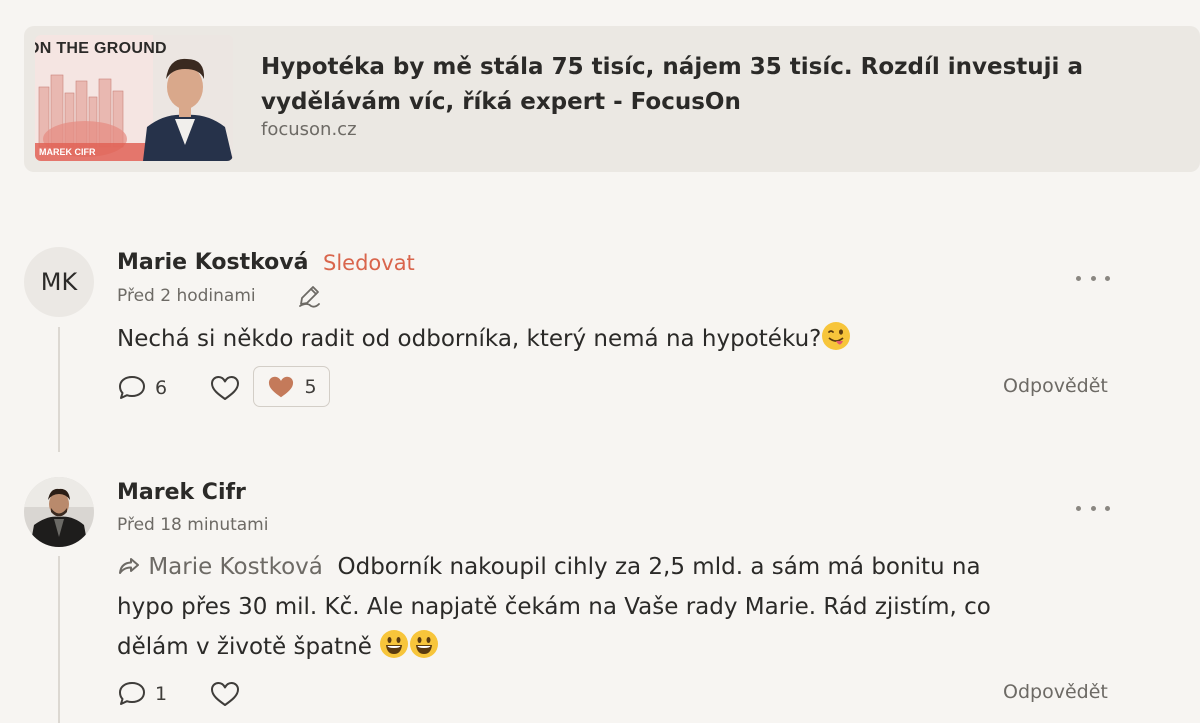 Image resolution: width=1200 pixels, height=723 pixels. I want to click on reply-arrow-icon, so click(129, 566).